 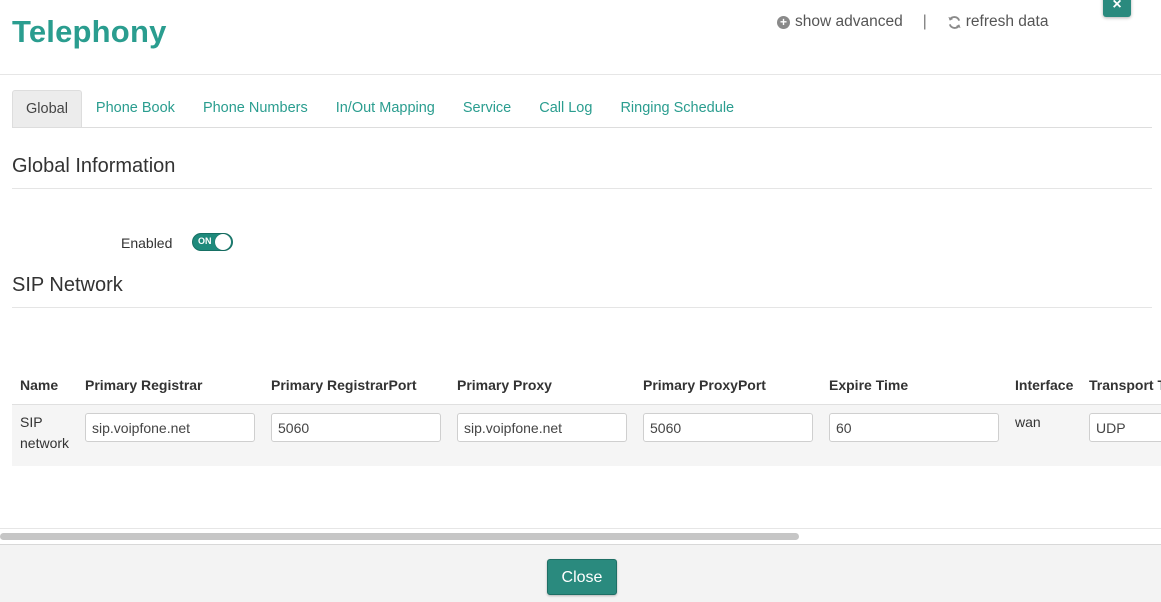 I want to click on tab-in-out-mapping: In/Out Mapping, so click(x=385, y=108).